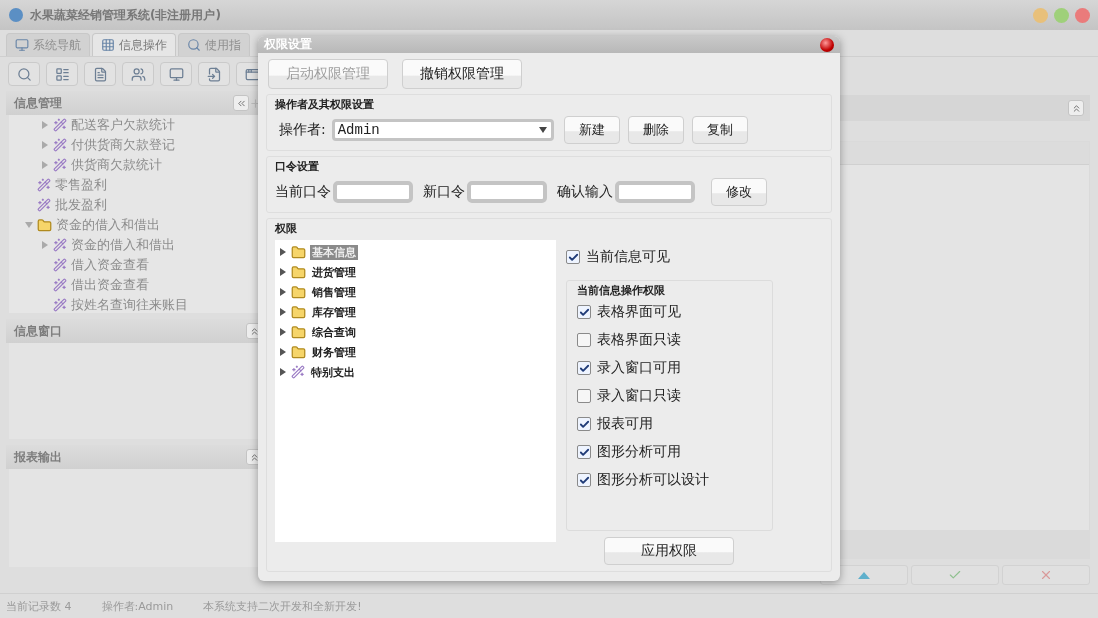 Image resolution: width=1098 pixels, height=618 pixels. What do you see at coordinates (16, 15) in the screenshot?
I see `logo-icon` at bounding box center [16, 15].